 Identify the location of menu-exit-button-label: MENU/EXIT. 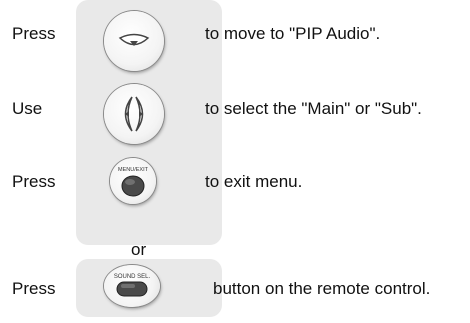
(133, 170).